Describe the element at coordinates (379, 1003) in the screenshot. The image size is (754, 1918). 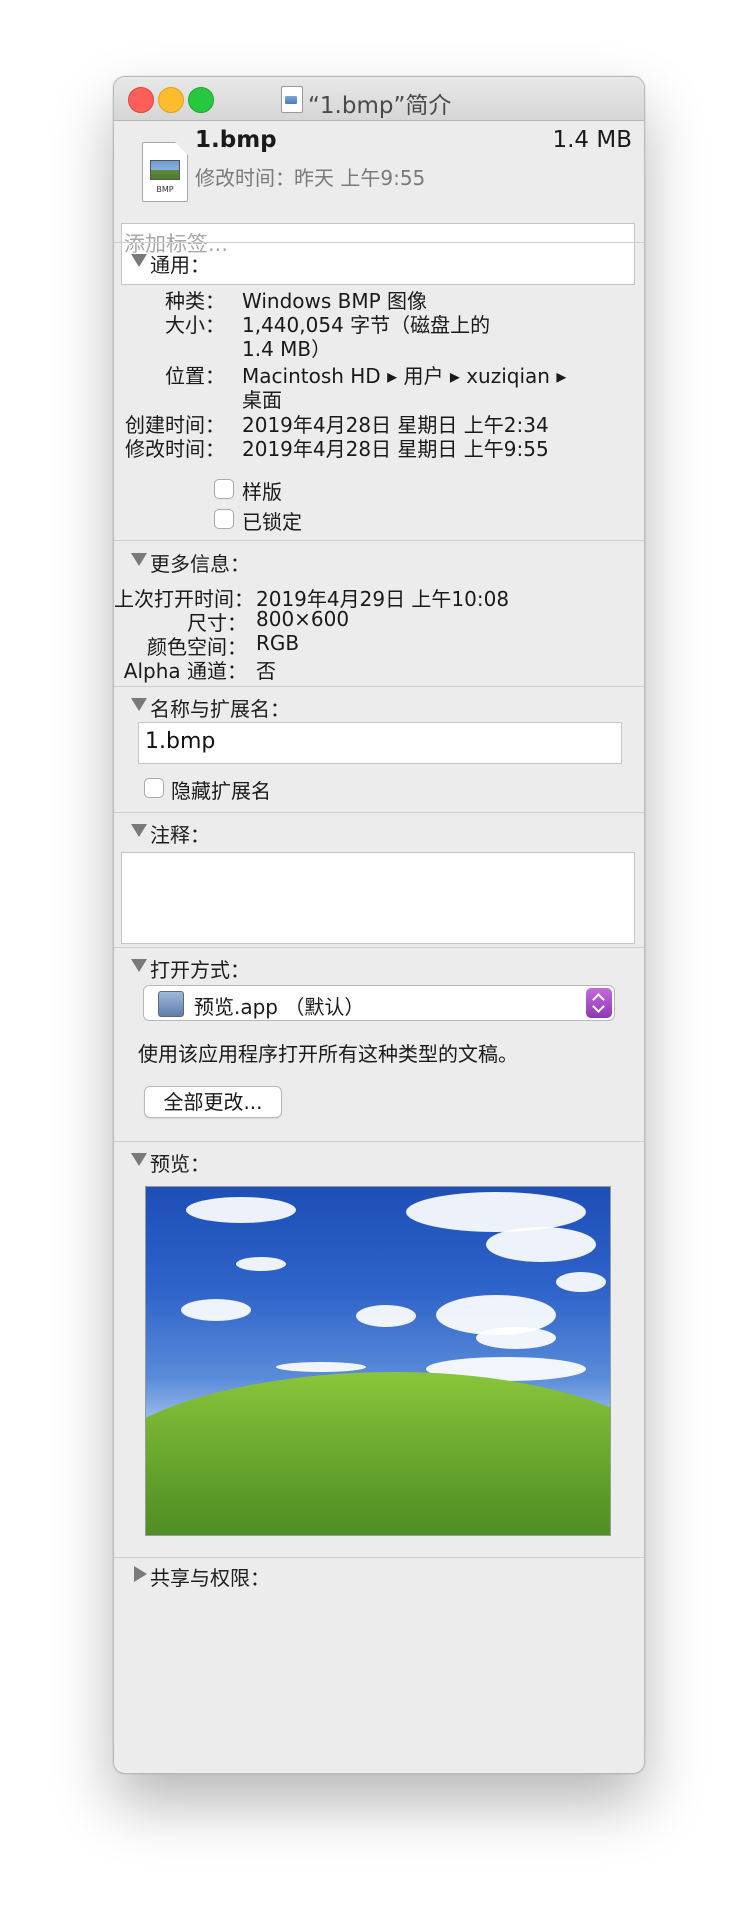
I see `open-with-popup: 预览.app （默认）` at that location.